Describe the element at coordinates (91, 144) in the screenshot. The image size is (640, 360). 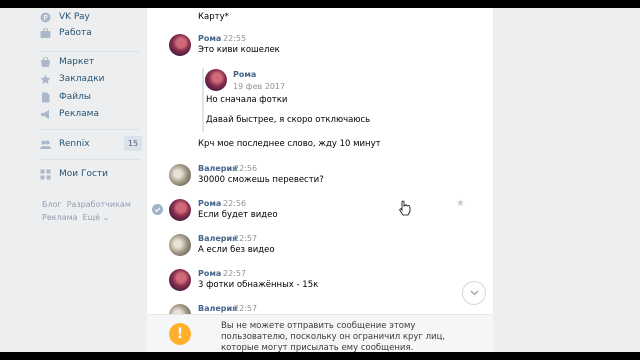
I see `sidebar-item-rennix: Rennix 15` at that location.